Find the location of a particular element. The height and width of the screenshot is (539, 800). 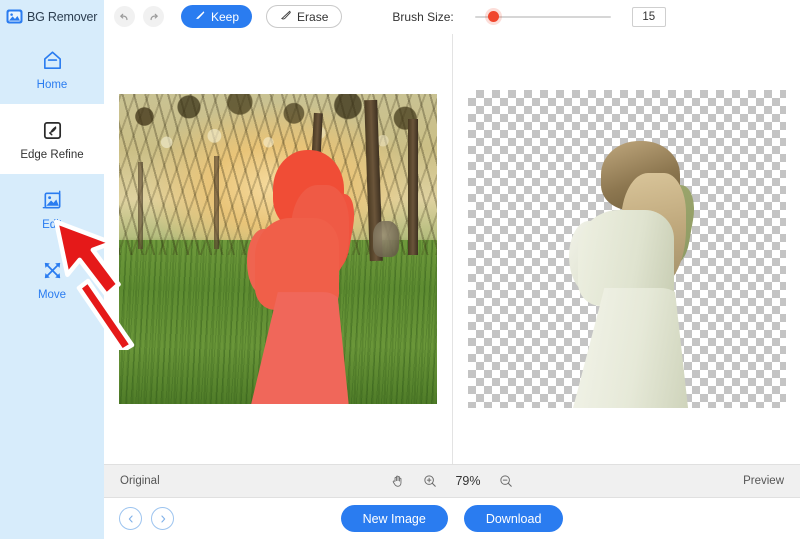

erase-tool-label: Erase is located at coordinates (313, 16).